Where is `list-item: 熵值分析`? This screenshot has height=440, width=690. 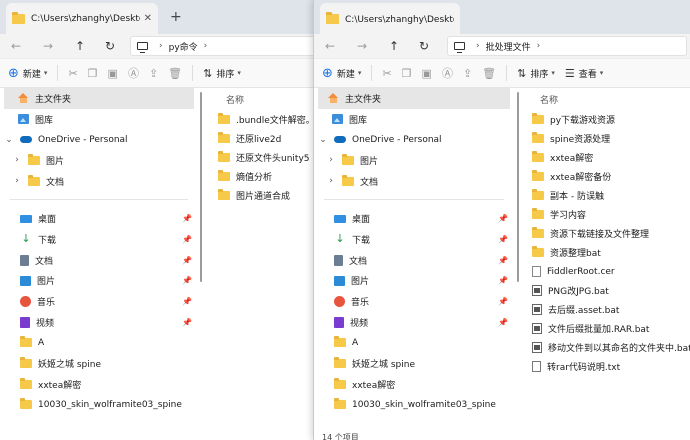 list-item: 熵值分析 is located at coordinates (264, 176).